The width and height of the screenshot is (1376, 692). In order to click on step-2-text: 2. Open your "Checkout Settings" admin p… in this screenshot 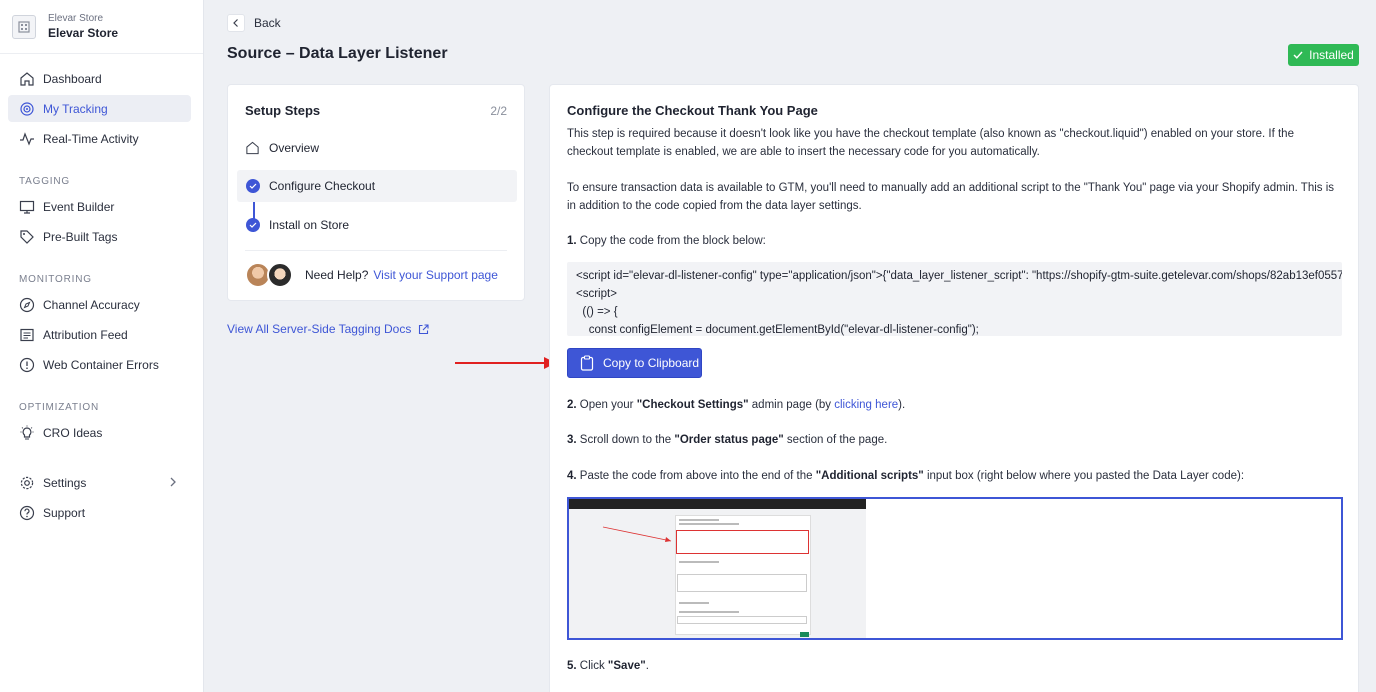, I will do `click(955, 405)`.